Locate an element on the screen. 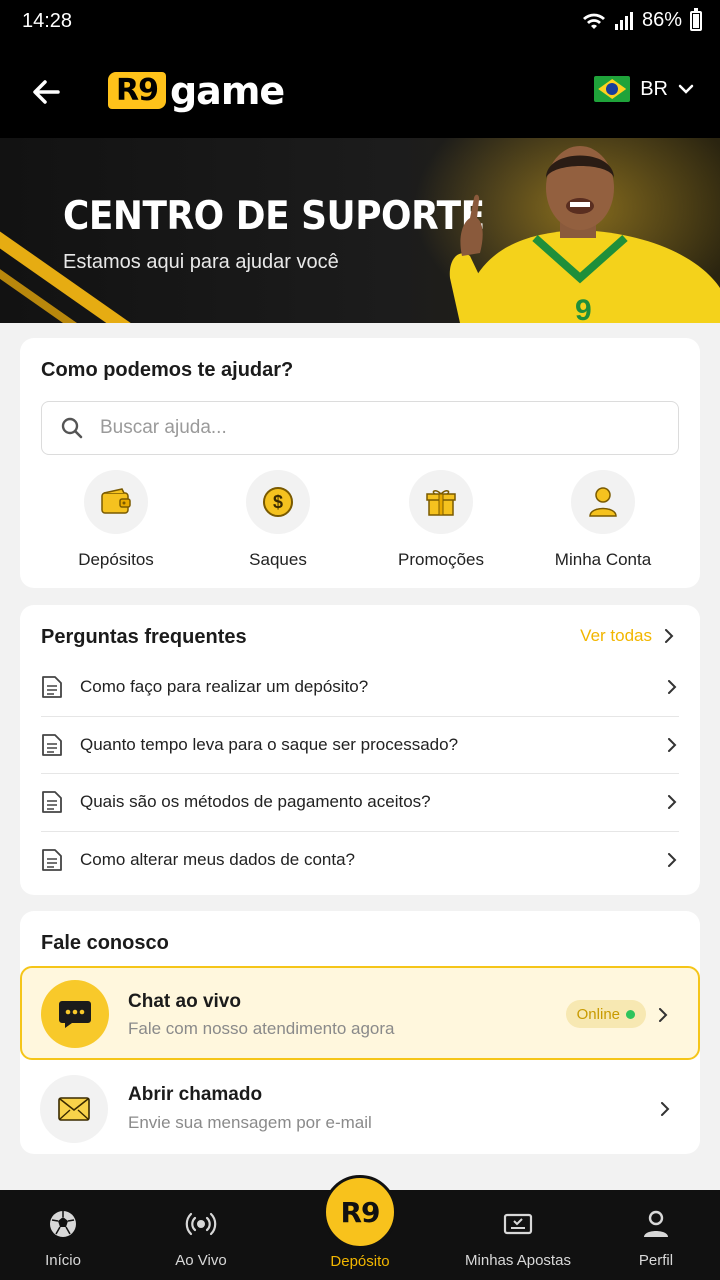  live-chat-subtitle: Fale com nosso atendimento agora is located at coordinates (261, 1028).